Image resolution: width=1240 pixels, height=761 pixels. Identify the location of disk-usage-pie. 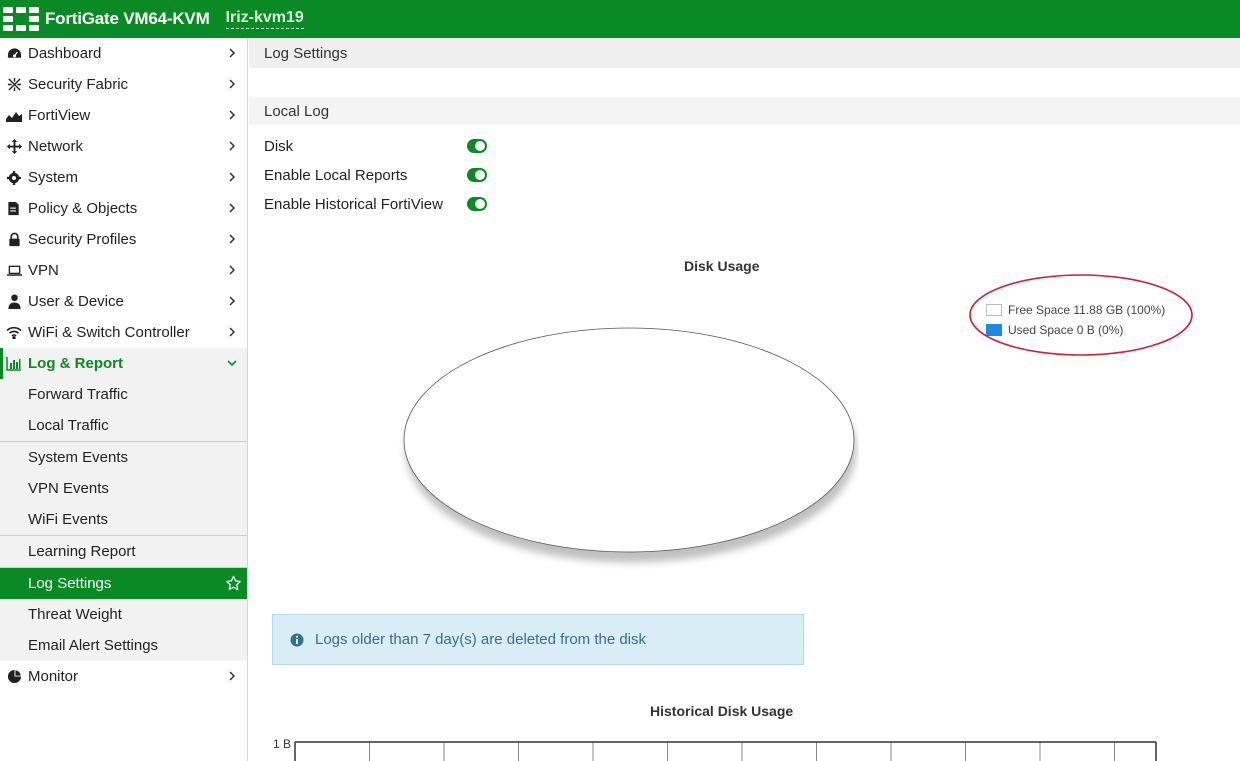
(629, 440).